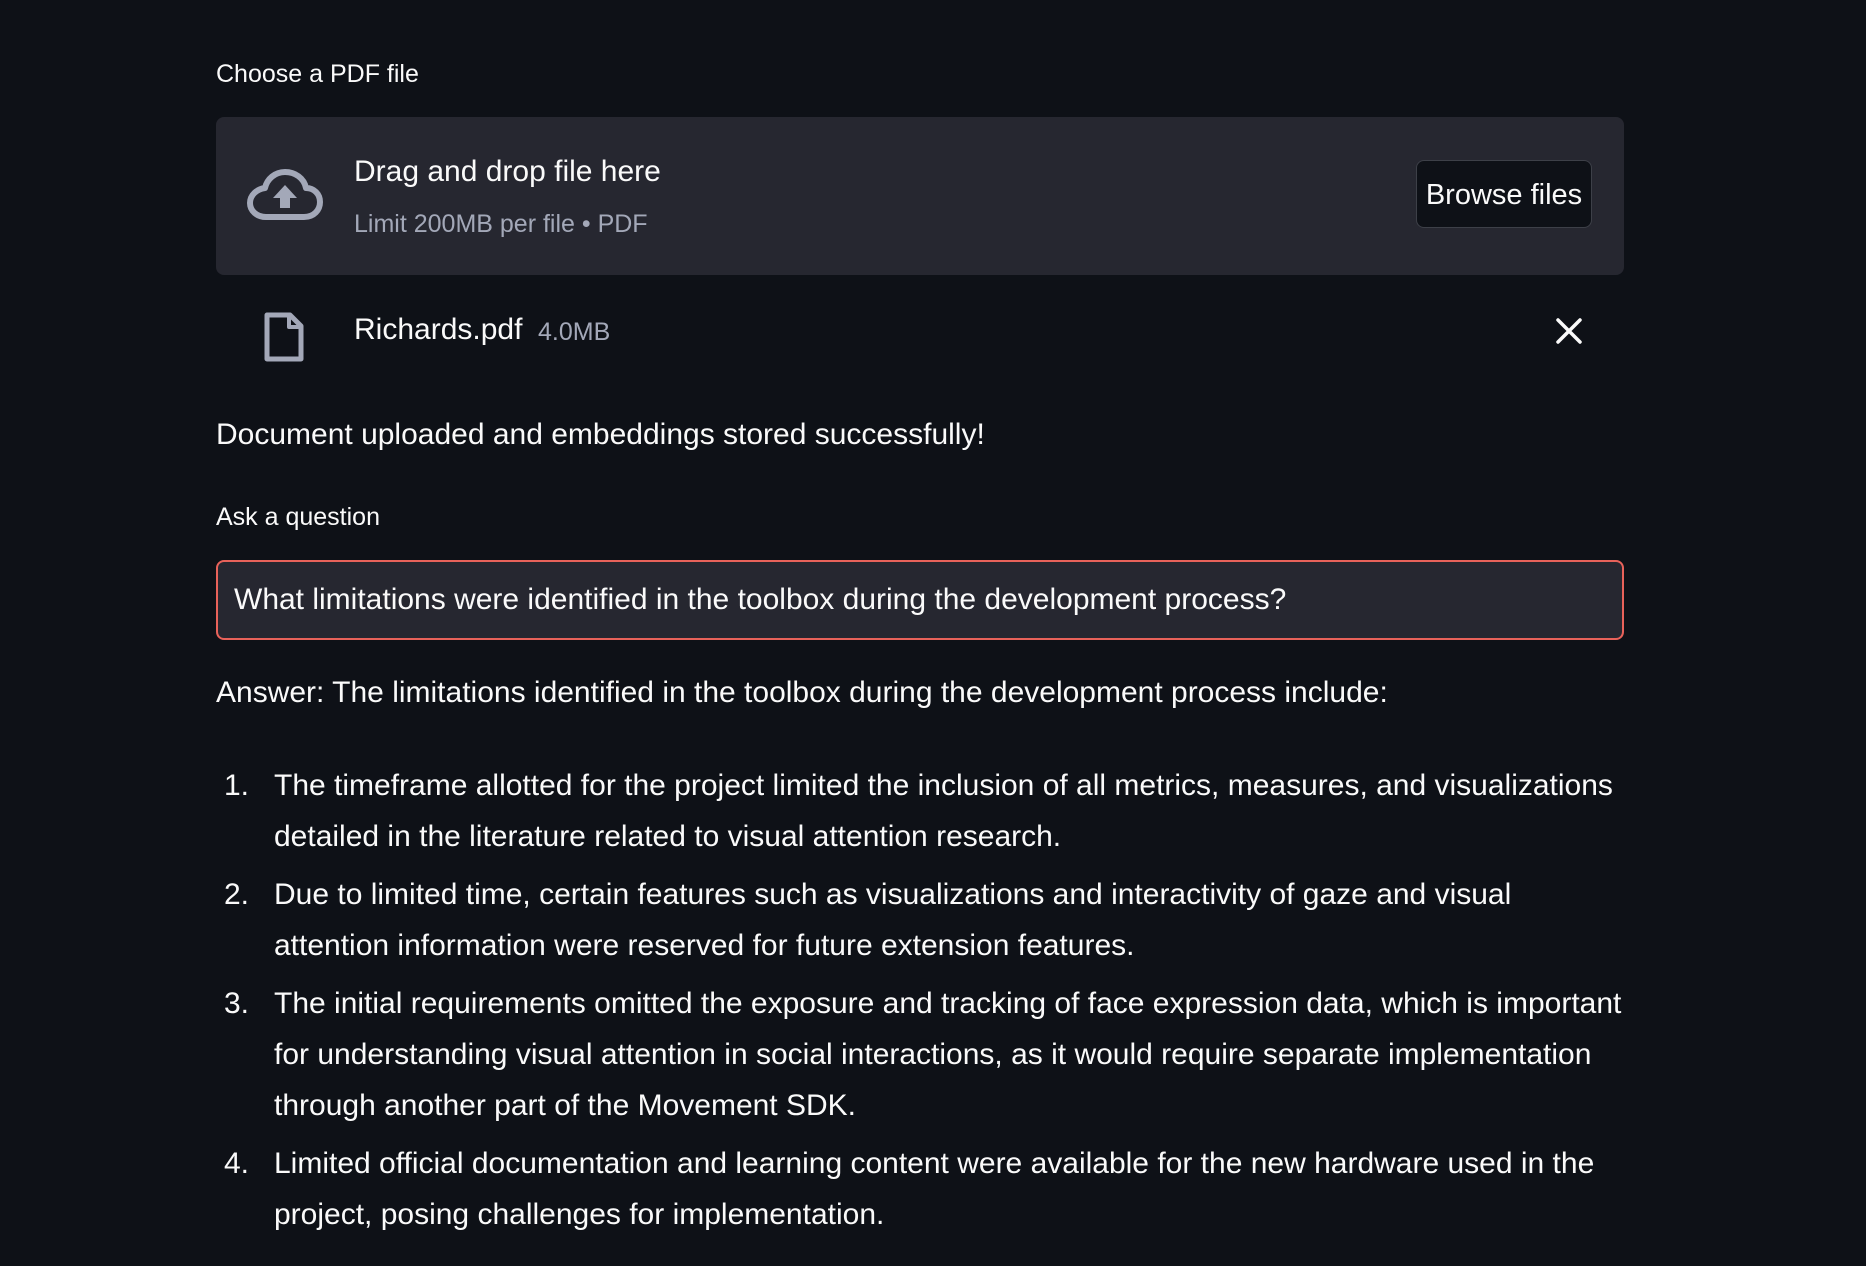  What do you see at coordinates (237, 1003) in the screenshot?
I see `answer-item-number: 3.` at bounding box center [237, 1003].